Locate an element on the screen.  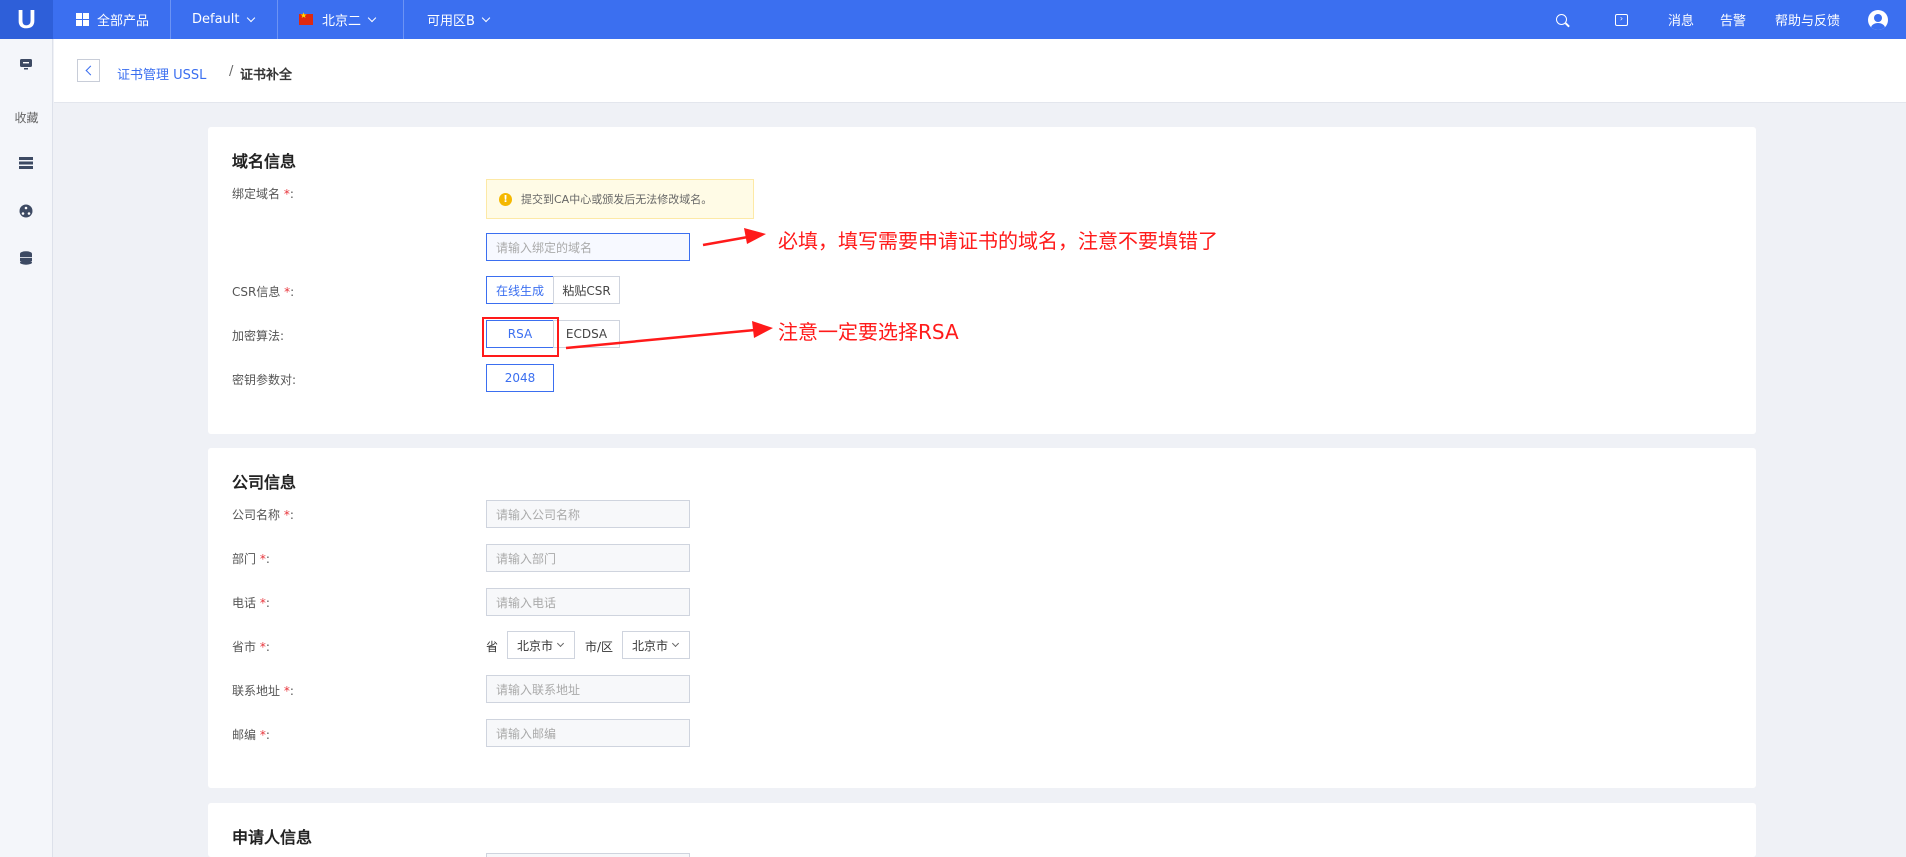
rsa-arrow-head is located at coordinates (762, 329).